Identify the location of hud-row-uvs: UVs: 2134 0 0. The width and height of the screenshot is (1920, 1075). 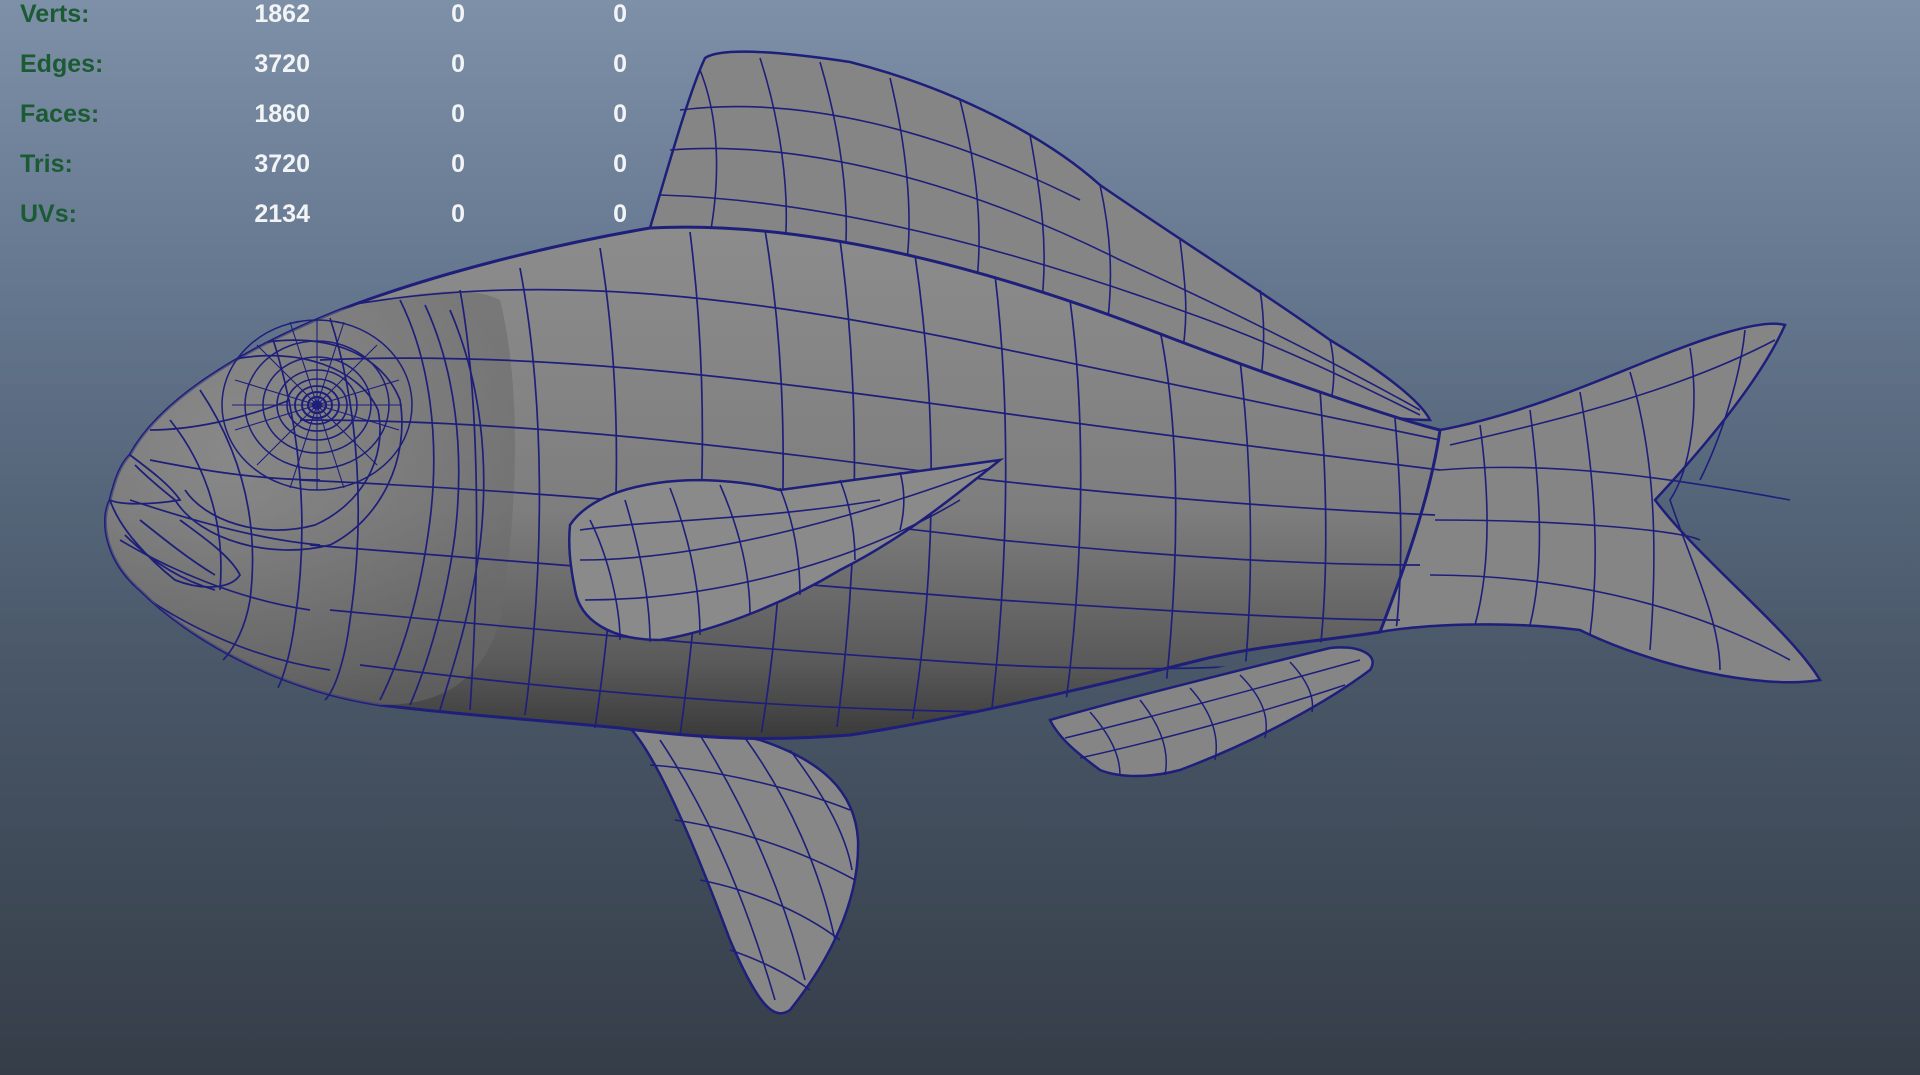
(330, 215).